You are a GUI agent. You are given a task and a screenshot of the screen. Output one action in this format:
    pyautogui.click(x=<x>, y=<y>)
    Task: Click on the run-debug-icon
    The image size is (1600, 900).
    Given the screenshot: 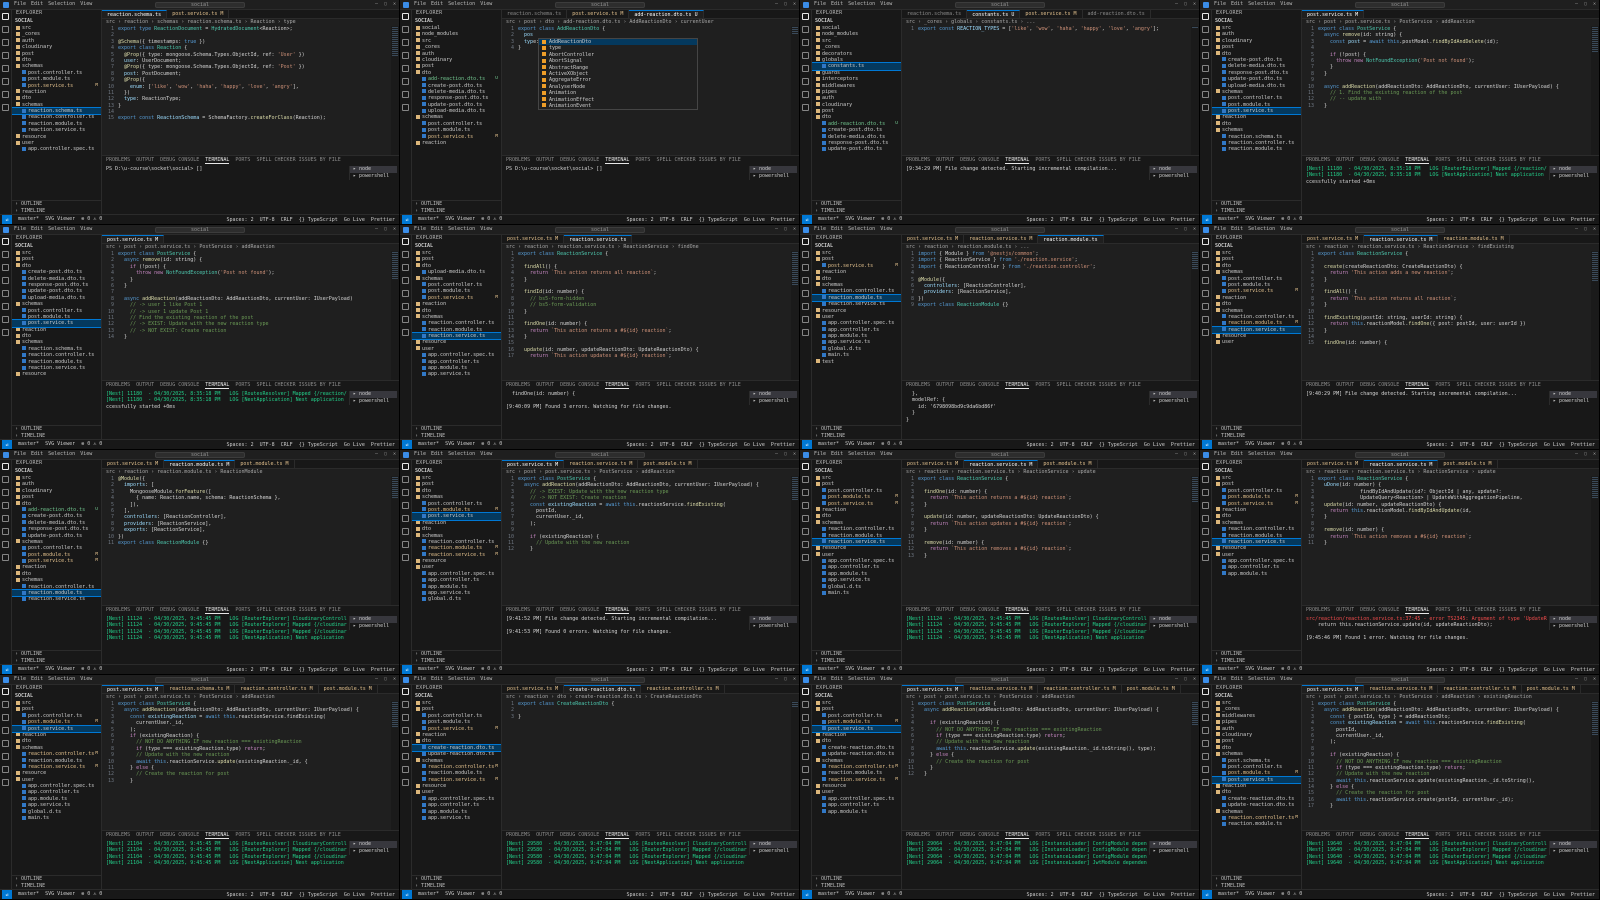 What is the action you would take?
    pyautogui.click(x=5, y=55)
    